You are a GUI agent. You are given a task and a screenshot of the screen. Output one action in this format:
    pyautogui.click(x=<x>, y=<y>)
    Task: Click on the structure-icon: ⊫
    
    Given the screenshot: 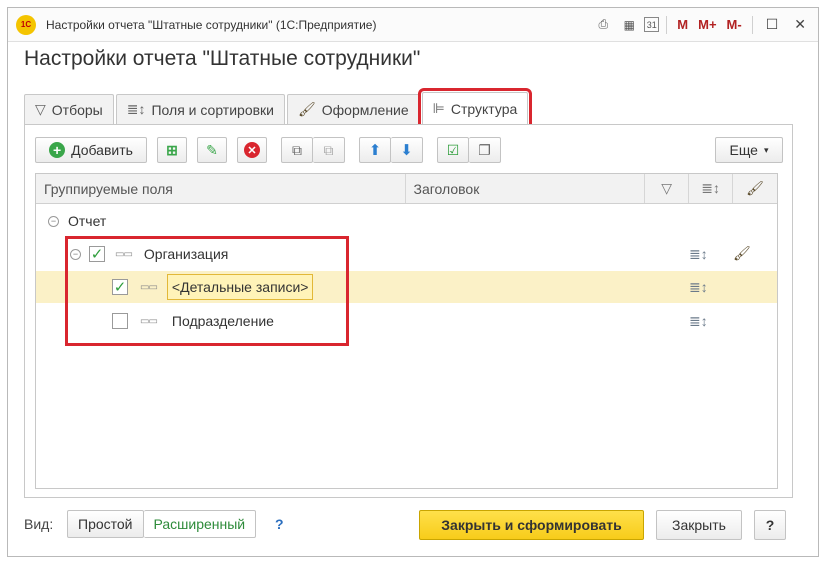 What is the action you would take?
    pyautogui.click(x=438, y=108)
    